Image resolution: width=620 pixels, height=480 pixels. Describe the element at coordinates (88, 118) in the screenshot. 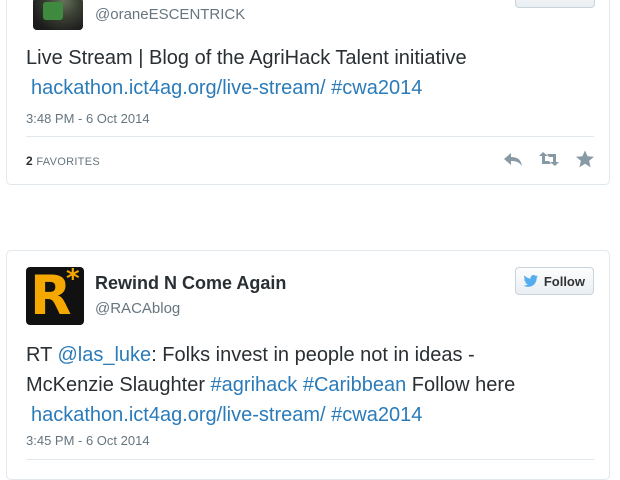

I see `timestamp: 3:48 PM - 6 Oct 2014` at that location.